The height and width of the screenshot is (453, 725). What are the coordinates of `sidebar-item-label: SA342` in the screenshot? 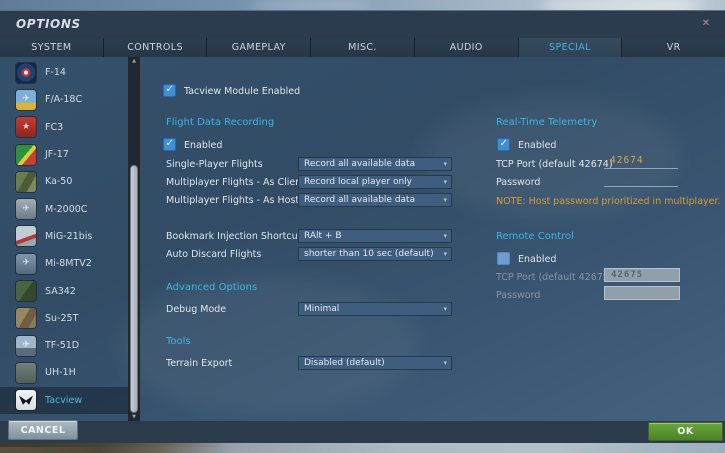 It's located at (60, 291).